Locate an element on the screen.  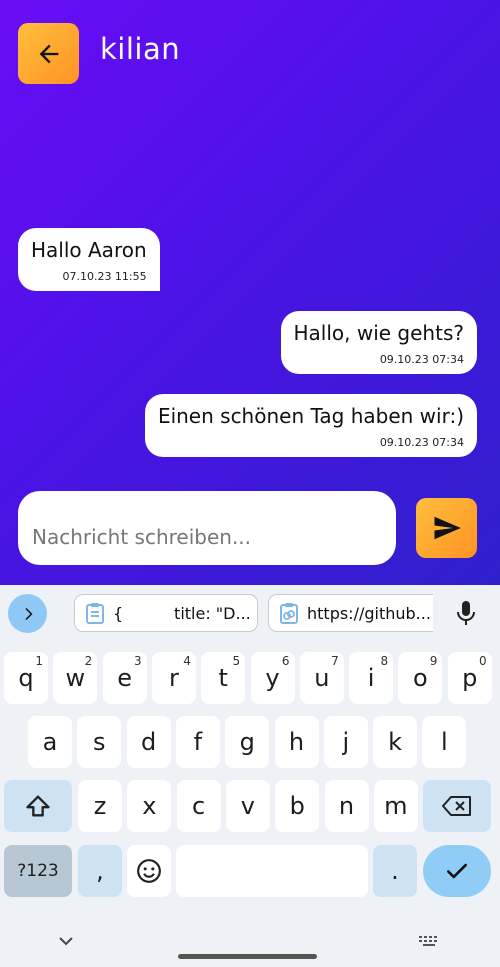
key-g: g is located at coordinates (247, 742).